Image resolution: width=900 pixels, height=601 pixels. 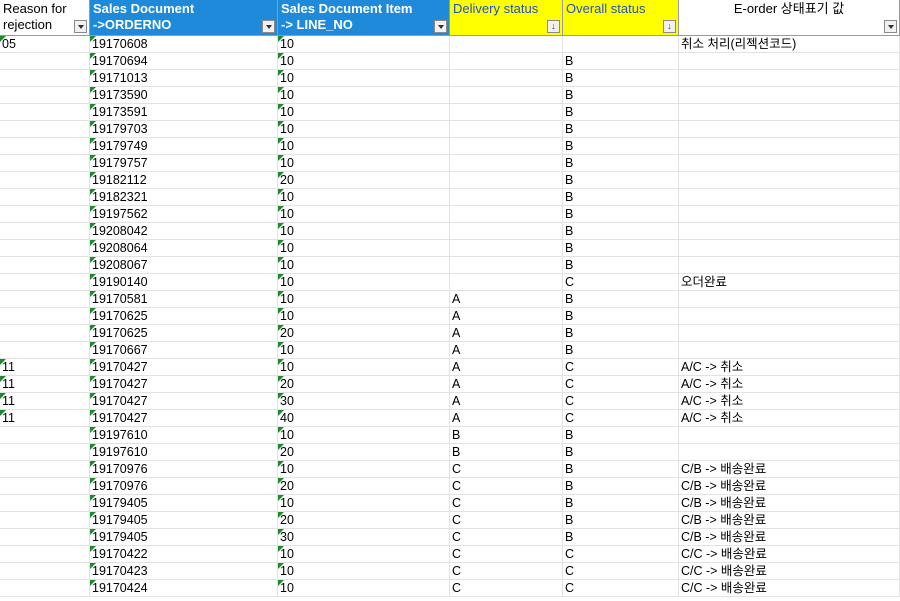 What do you see at coordinates (45, 18) in the screenshot?
I see `column-header-reason-for-rejection: Reason for rejection` at bounding box center [45, 18].